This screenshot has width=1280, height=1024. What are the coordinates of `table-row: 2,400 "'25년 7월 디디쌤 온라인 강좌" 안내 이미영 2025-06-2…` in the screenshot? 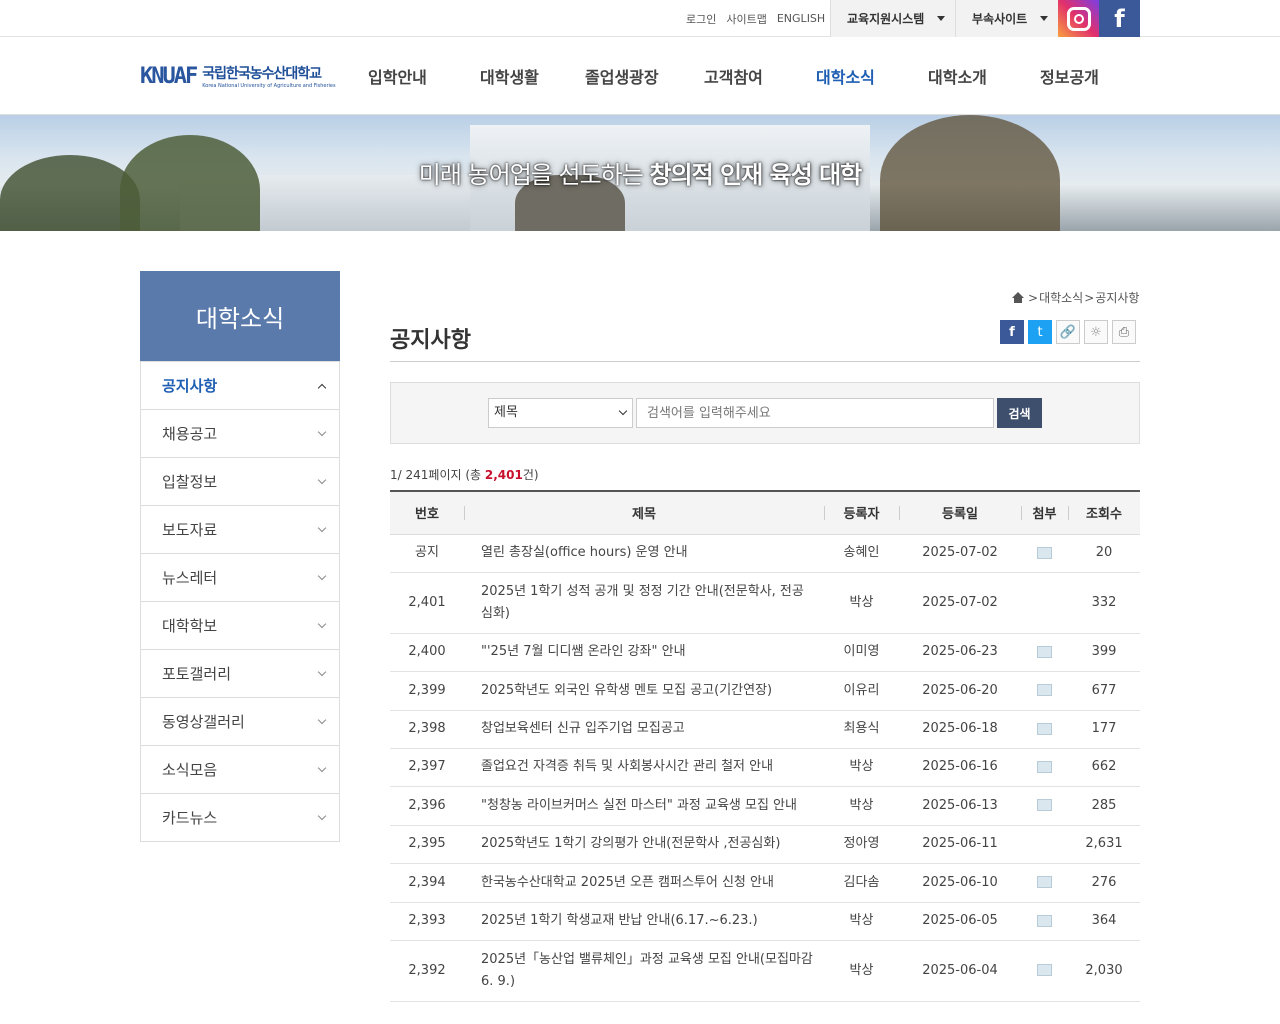 It's located at (765, 652).